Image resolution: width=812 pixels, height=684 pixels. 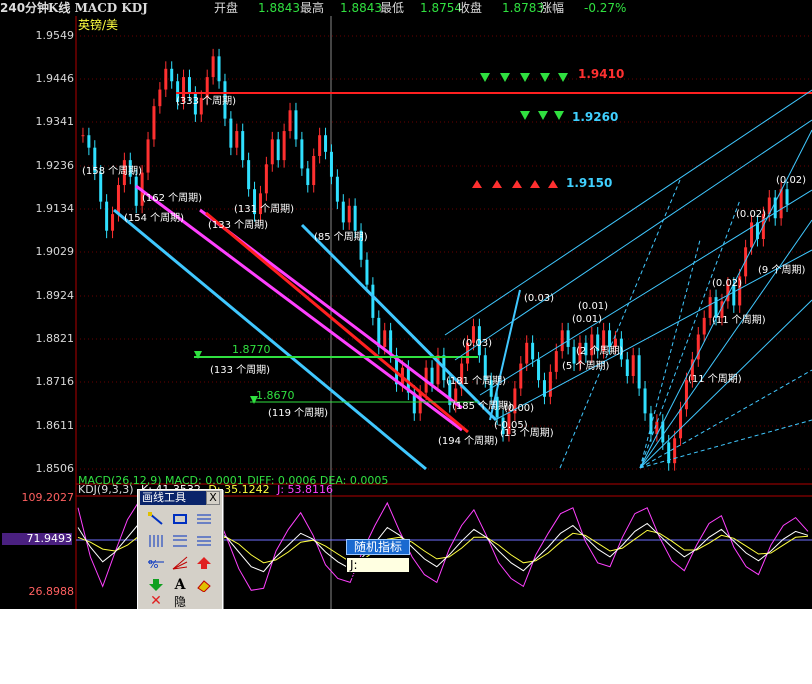 I want to click on cycle-lines-icon, so click(x=156, y=541).